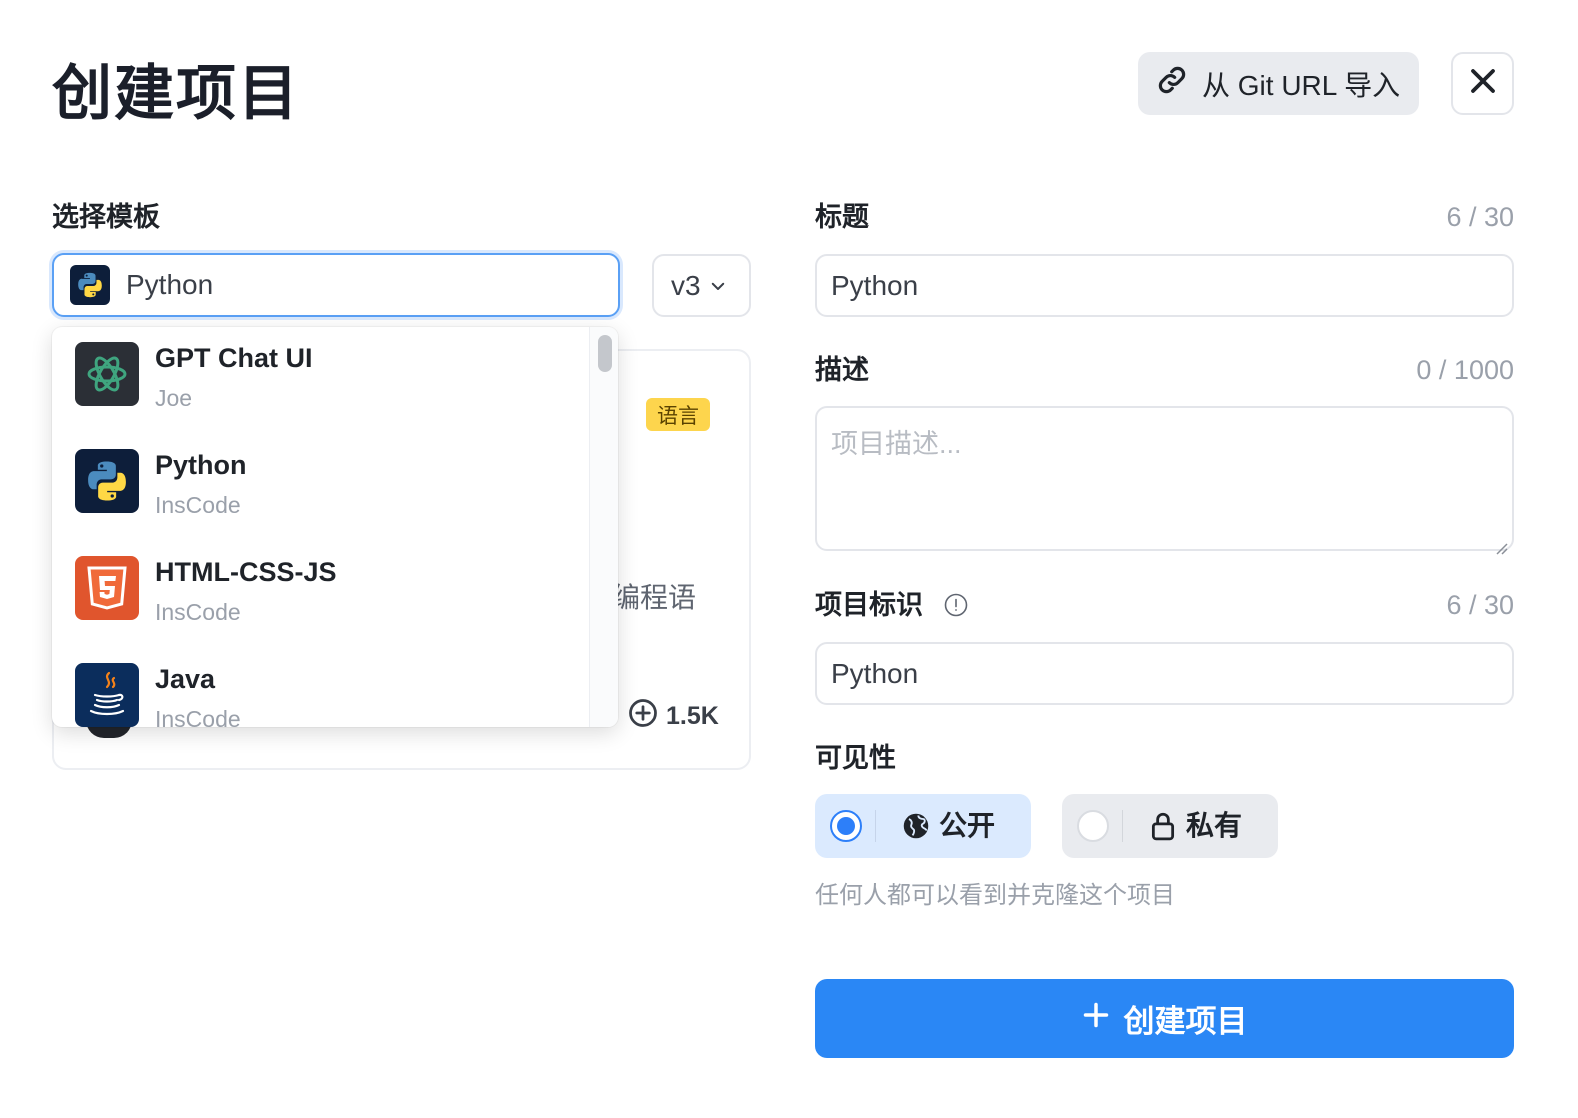 The width and height of the screenshot is (1578, 1118). Describe the element at coordinates (842, 370) in the screenshot. I see `description-label: 描述` at that location.